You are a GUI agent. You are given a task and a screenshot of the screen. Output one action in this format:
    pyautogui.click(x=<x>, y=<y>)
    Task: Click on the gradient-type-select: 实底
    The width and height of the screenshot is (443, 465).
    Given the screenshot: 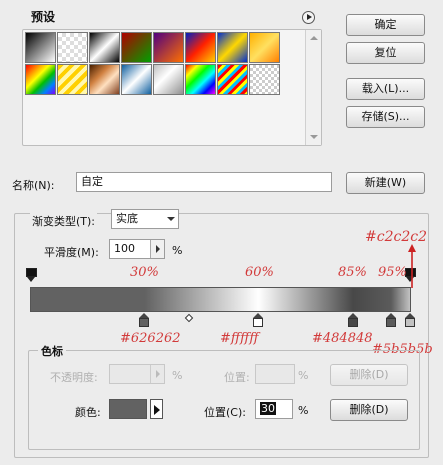 What is the action you would take?
    pyautogui.click(x=145, y=219)
    